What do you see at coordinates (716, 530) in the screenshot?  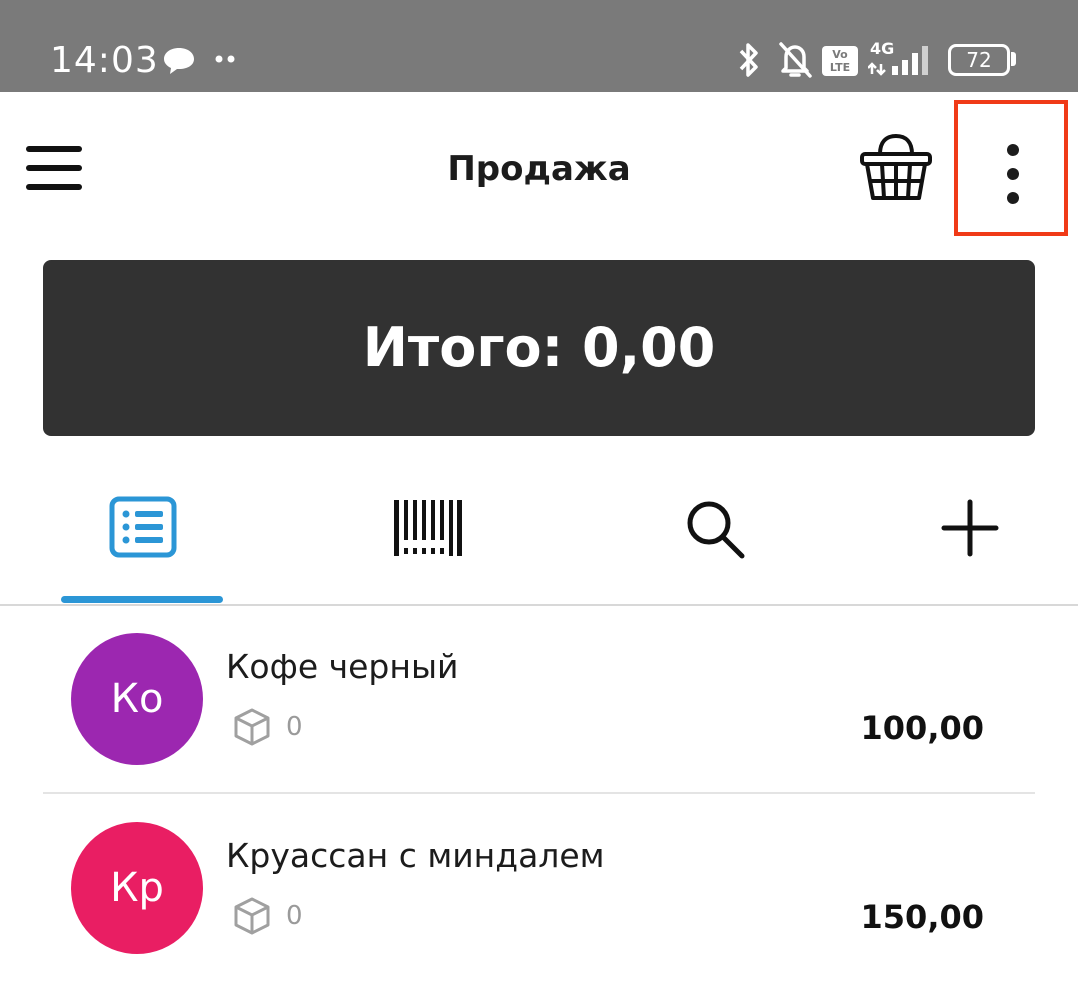 I see `search-icon` at bounding box center [716, 530].